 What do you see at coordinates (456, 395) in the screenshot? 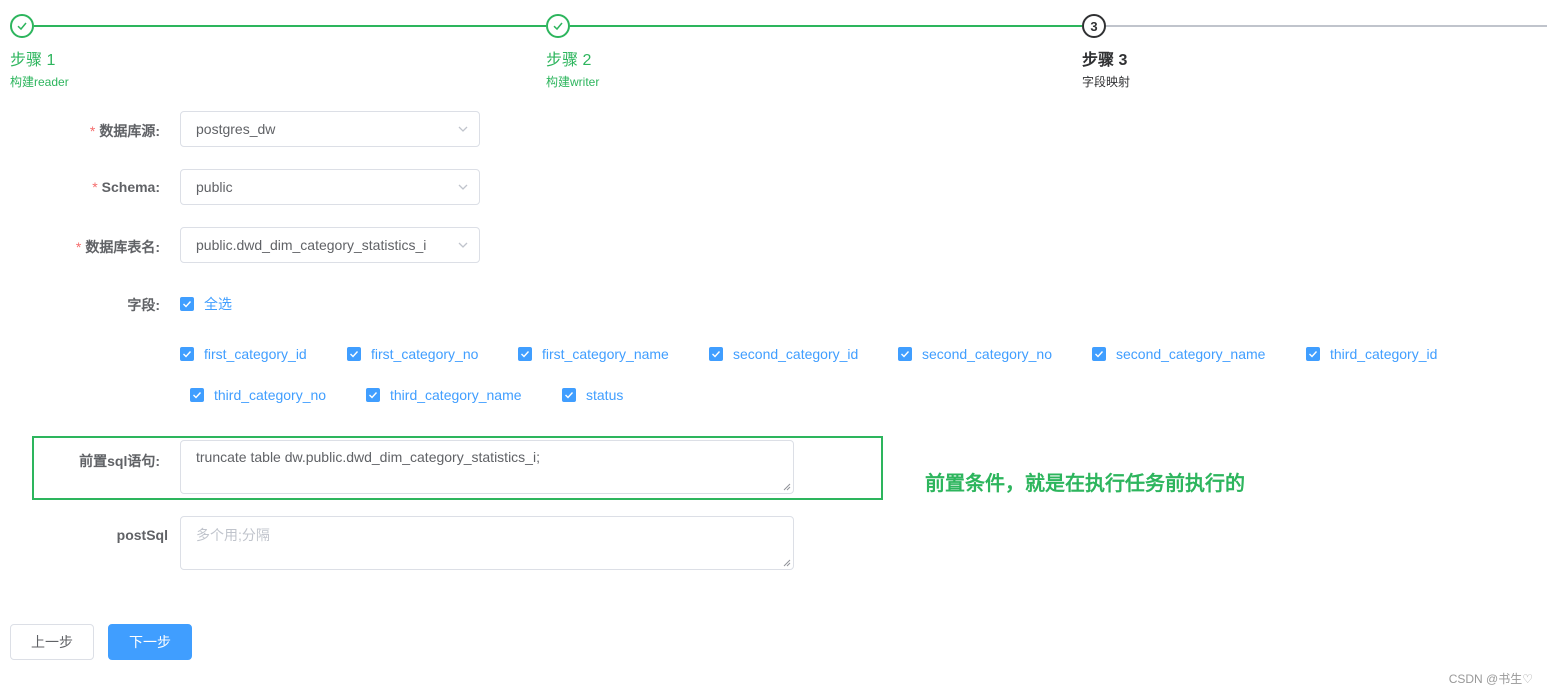
I see `field-label: third_category_name` at bounding box center [456, 395].